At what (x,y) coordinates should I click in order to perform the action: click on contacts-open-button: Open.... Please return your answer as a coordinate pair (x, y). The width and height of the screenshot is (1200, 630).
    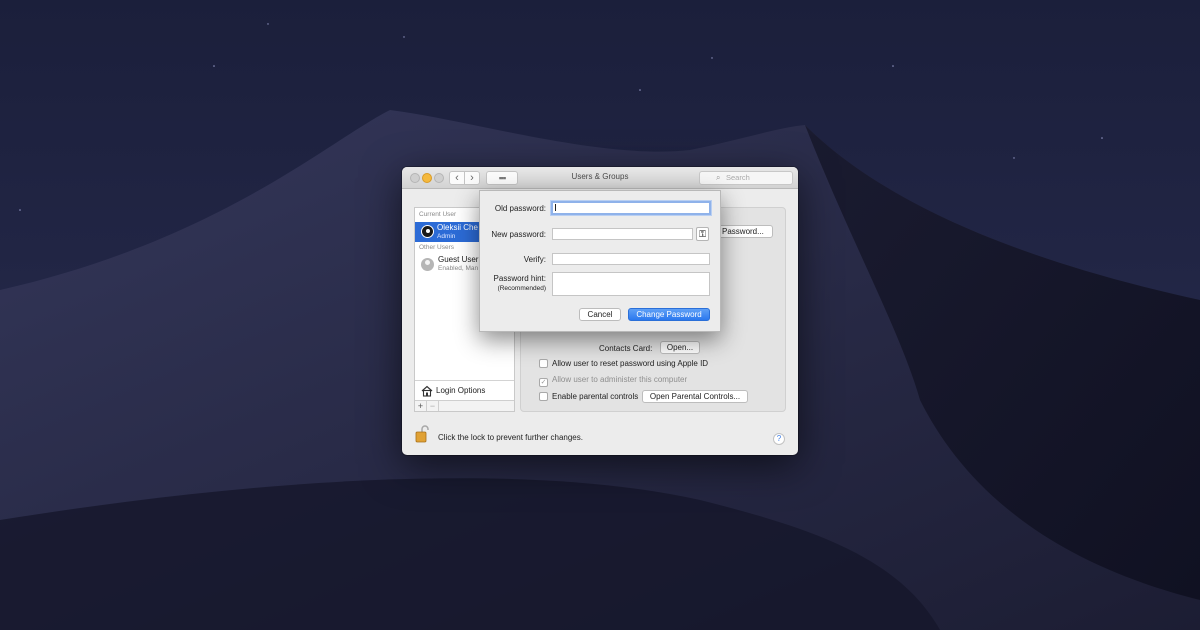
    Looking at the image, I should click on (680, 347).